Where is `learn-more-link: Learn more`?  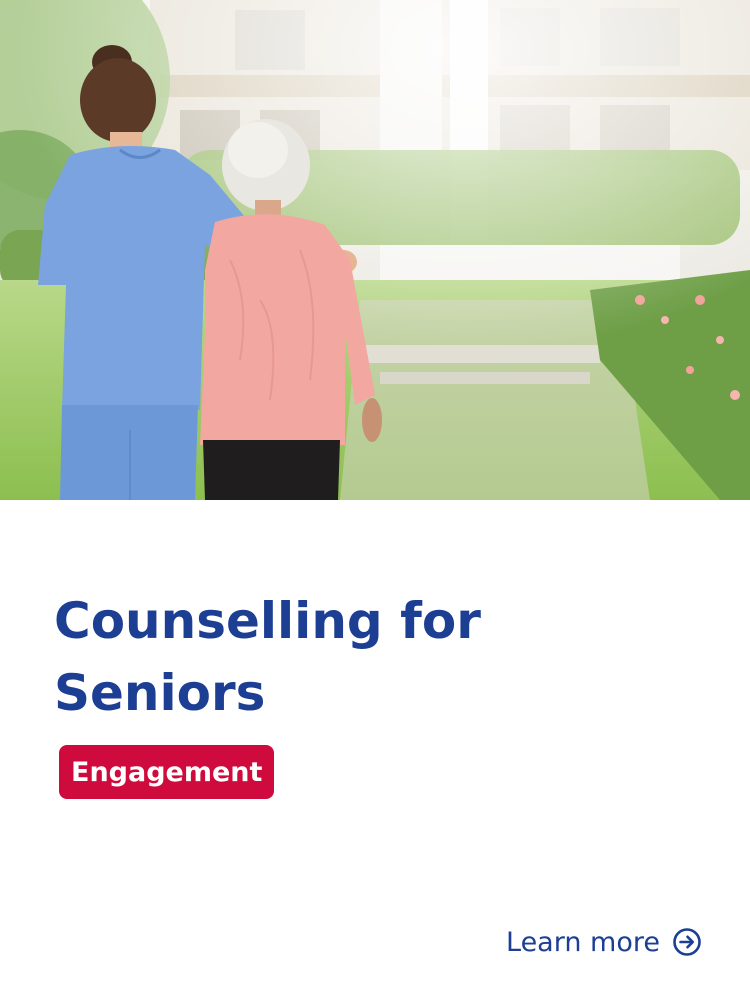
learn-more-link: Learn more is located at coordinates (604, 942).